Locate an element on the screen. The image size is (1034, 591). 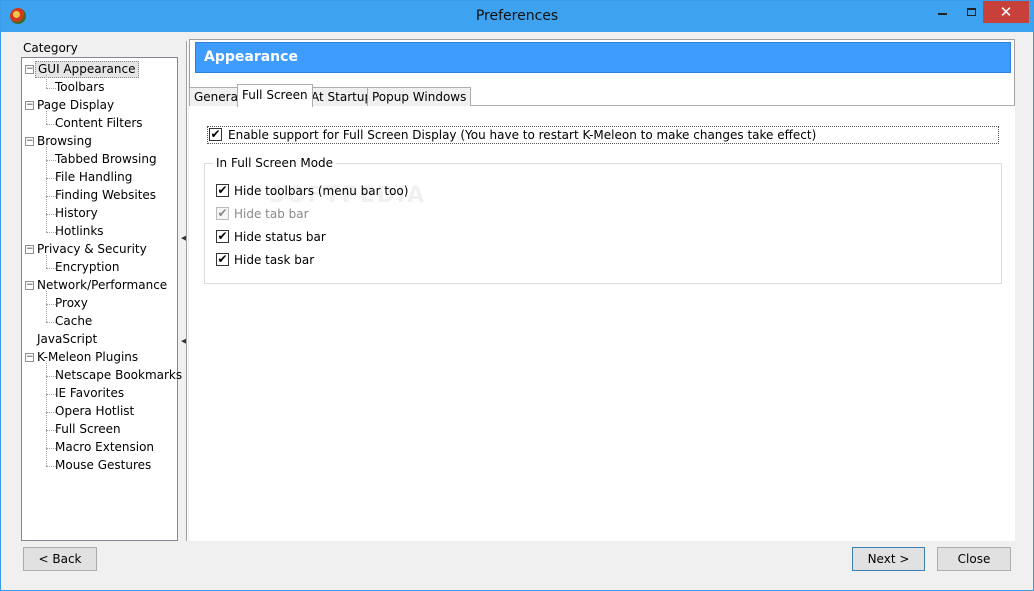
hide-task-bar-checkbox: ✔ is located at coordinates (222, 259).